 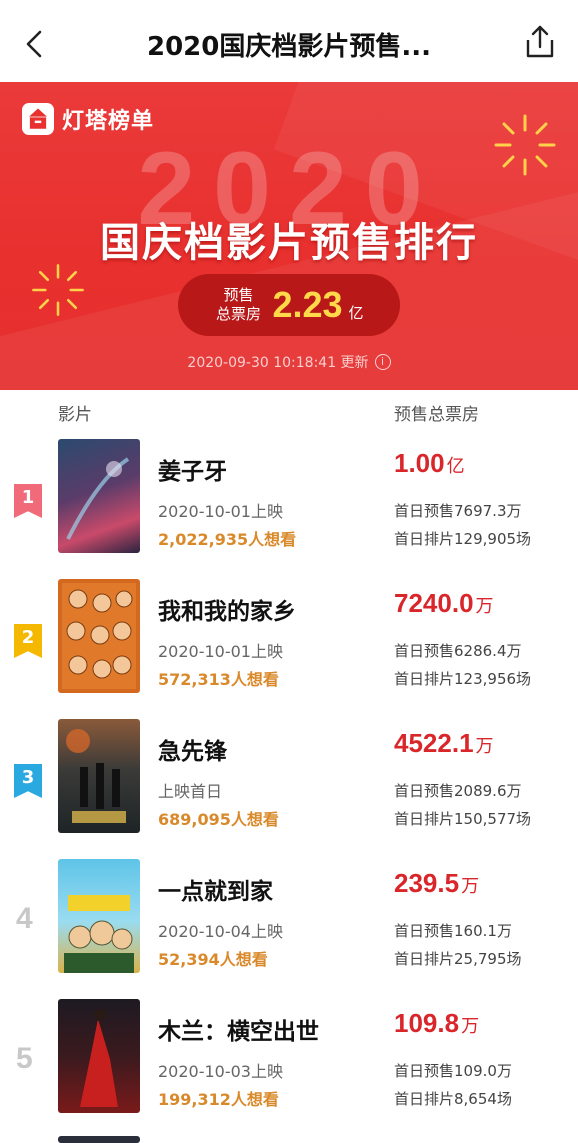 What do you see at coordinates (215, 889) in the screenshot?
I see `movie-title: 一点就到家` at bounding box center [215, 889].